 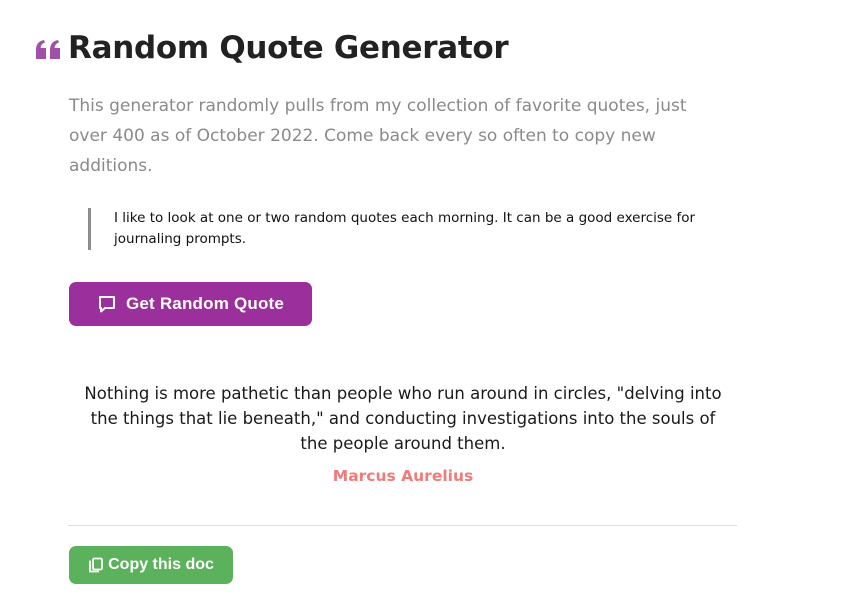 I want to click on speech-bubble-icon, so click(x=107, y=304).